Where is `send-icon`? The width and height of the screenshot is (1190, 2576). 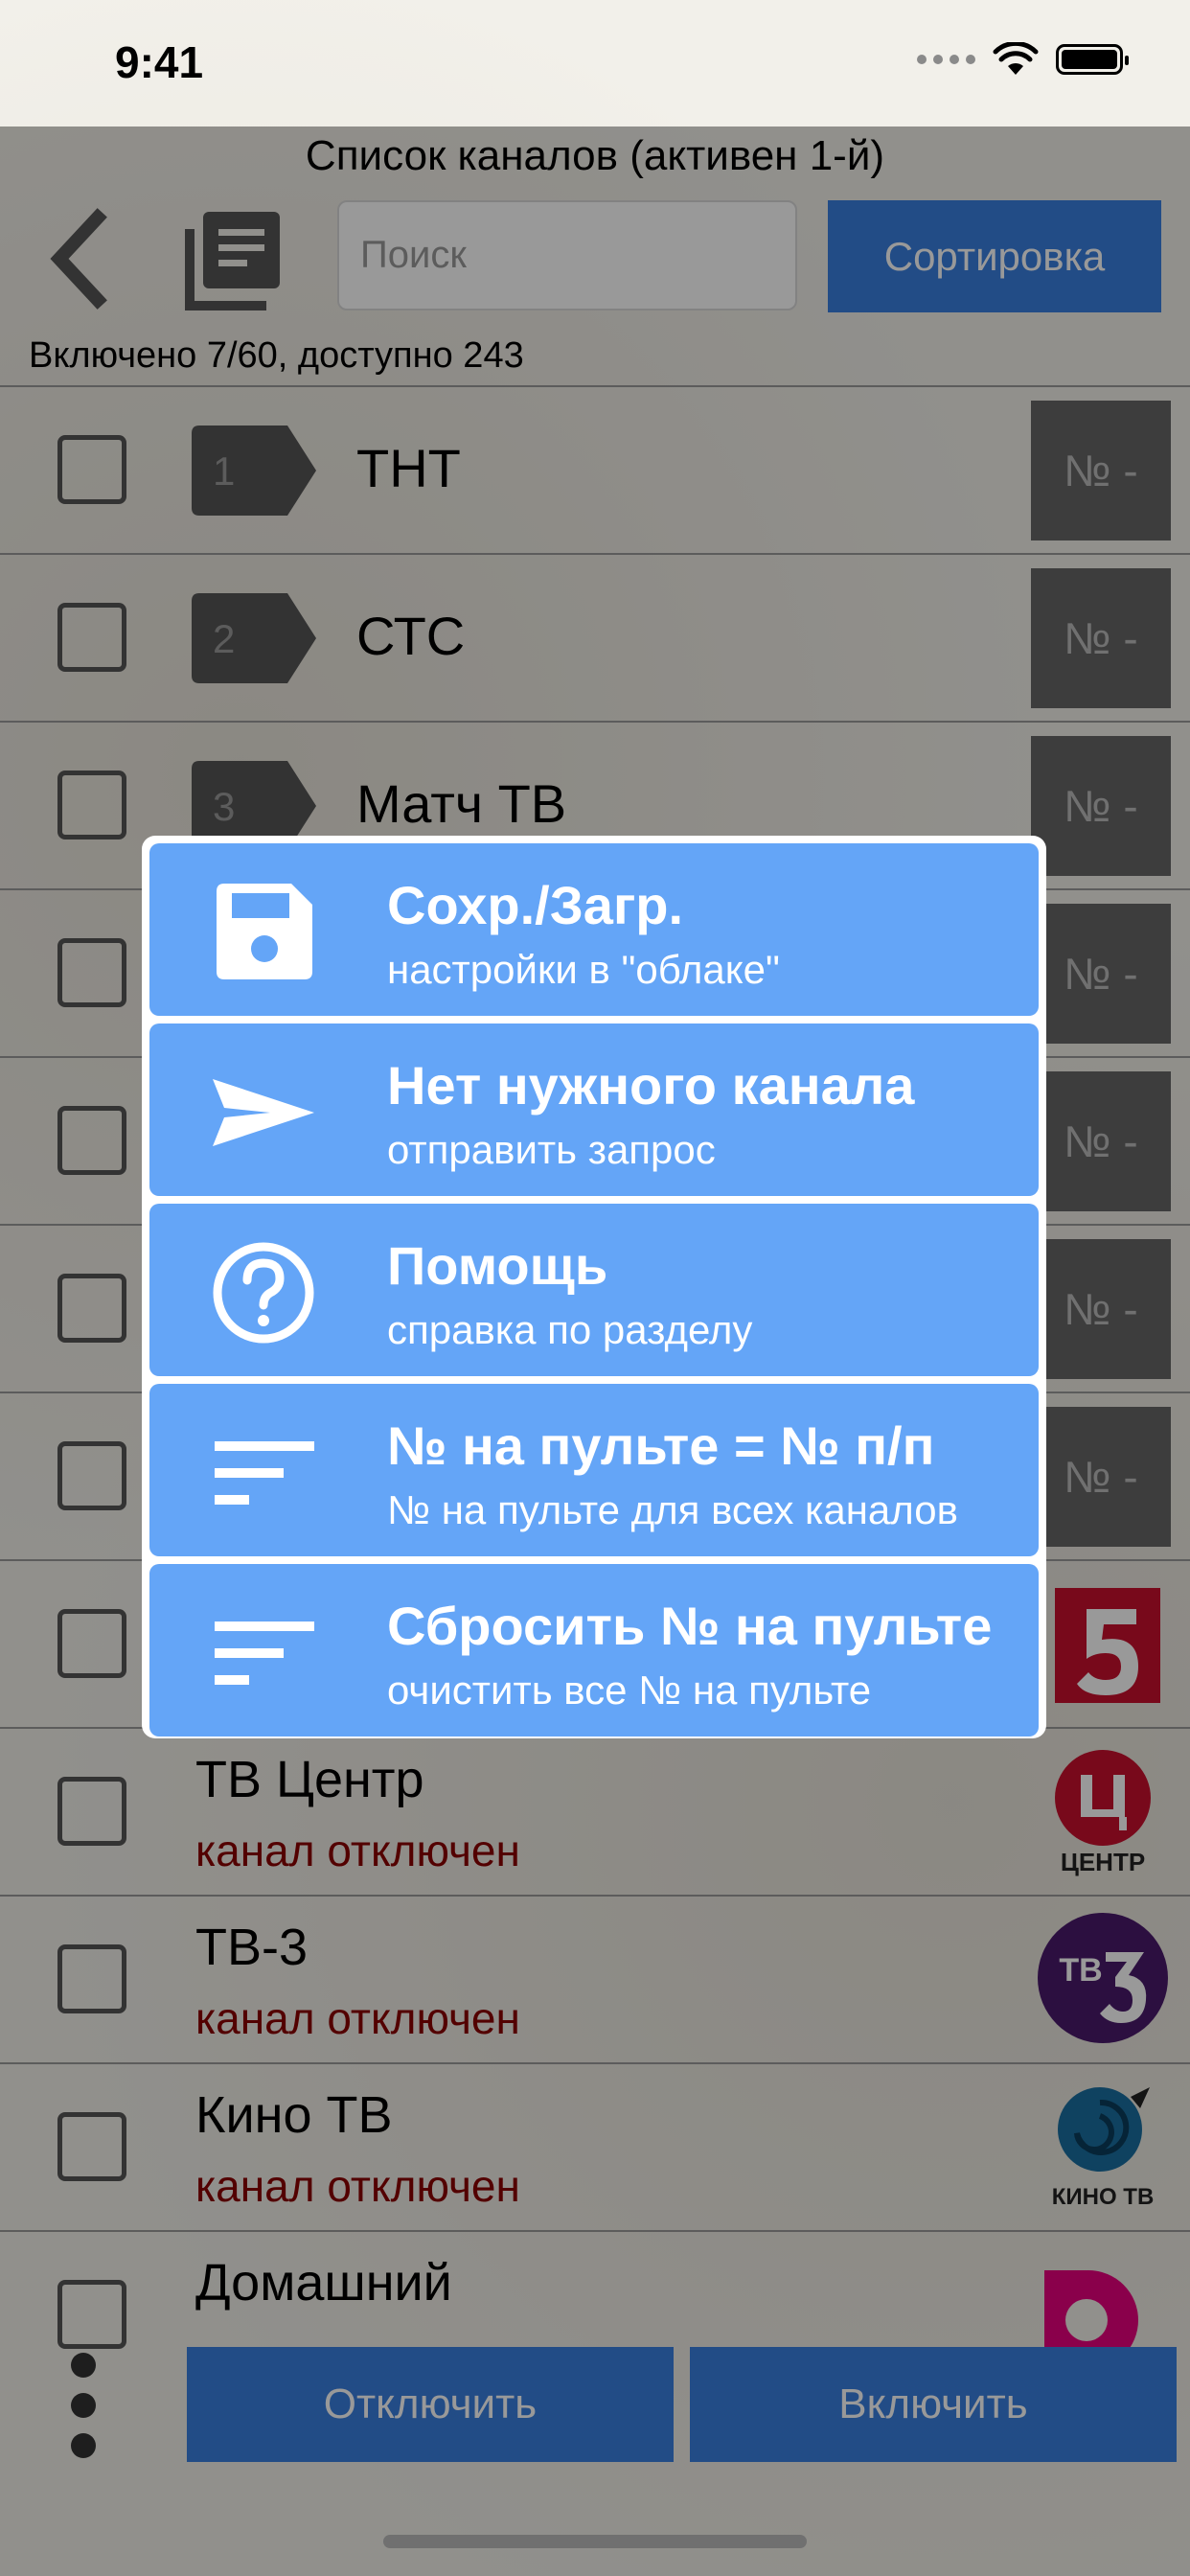 send-icon is located at coordinates (264, 1112).